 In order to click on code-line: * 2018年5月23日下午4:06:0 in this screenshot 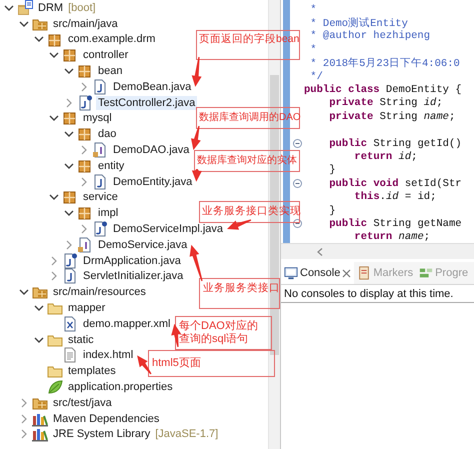, I will do `click(384, 63)`.